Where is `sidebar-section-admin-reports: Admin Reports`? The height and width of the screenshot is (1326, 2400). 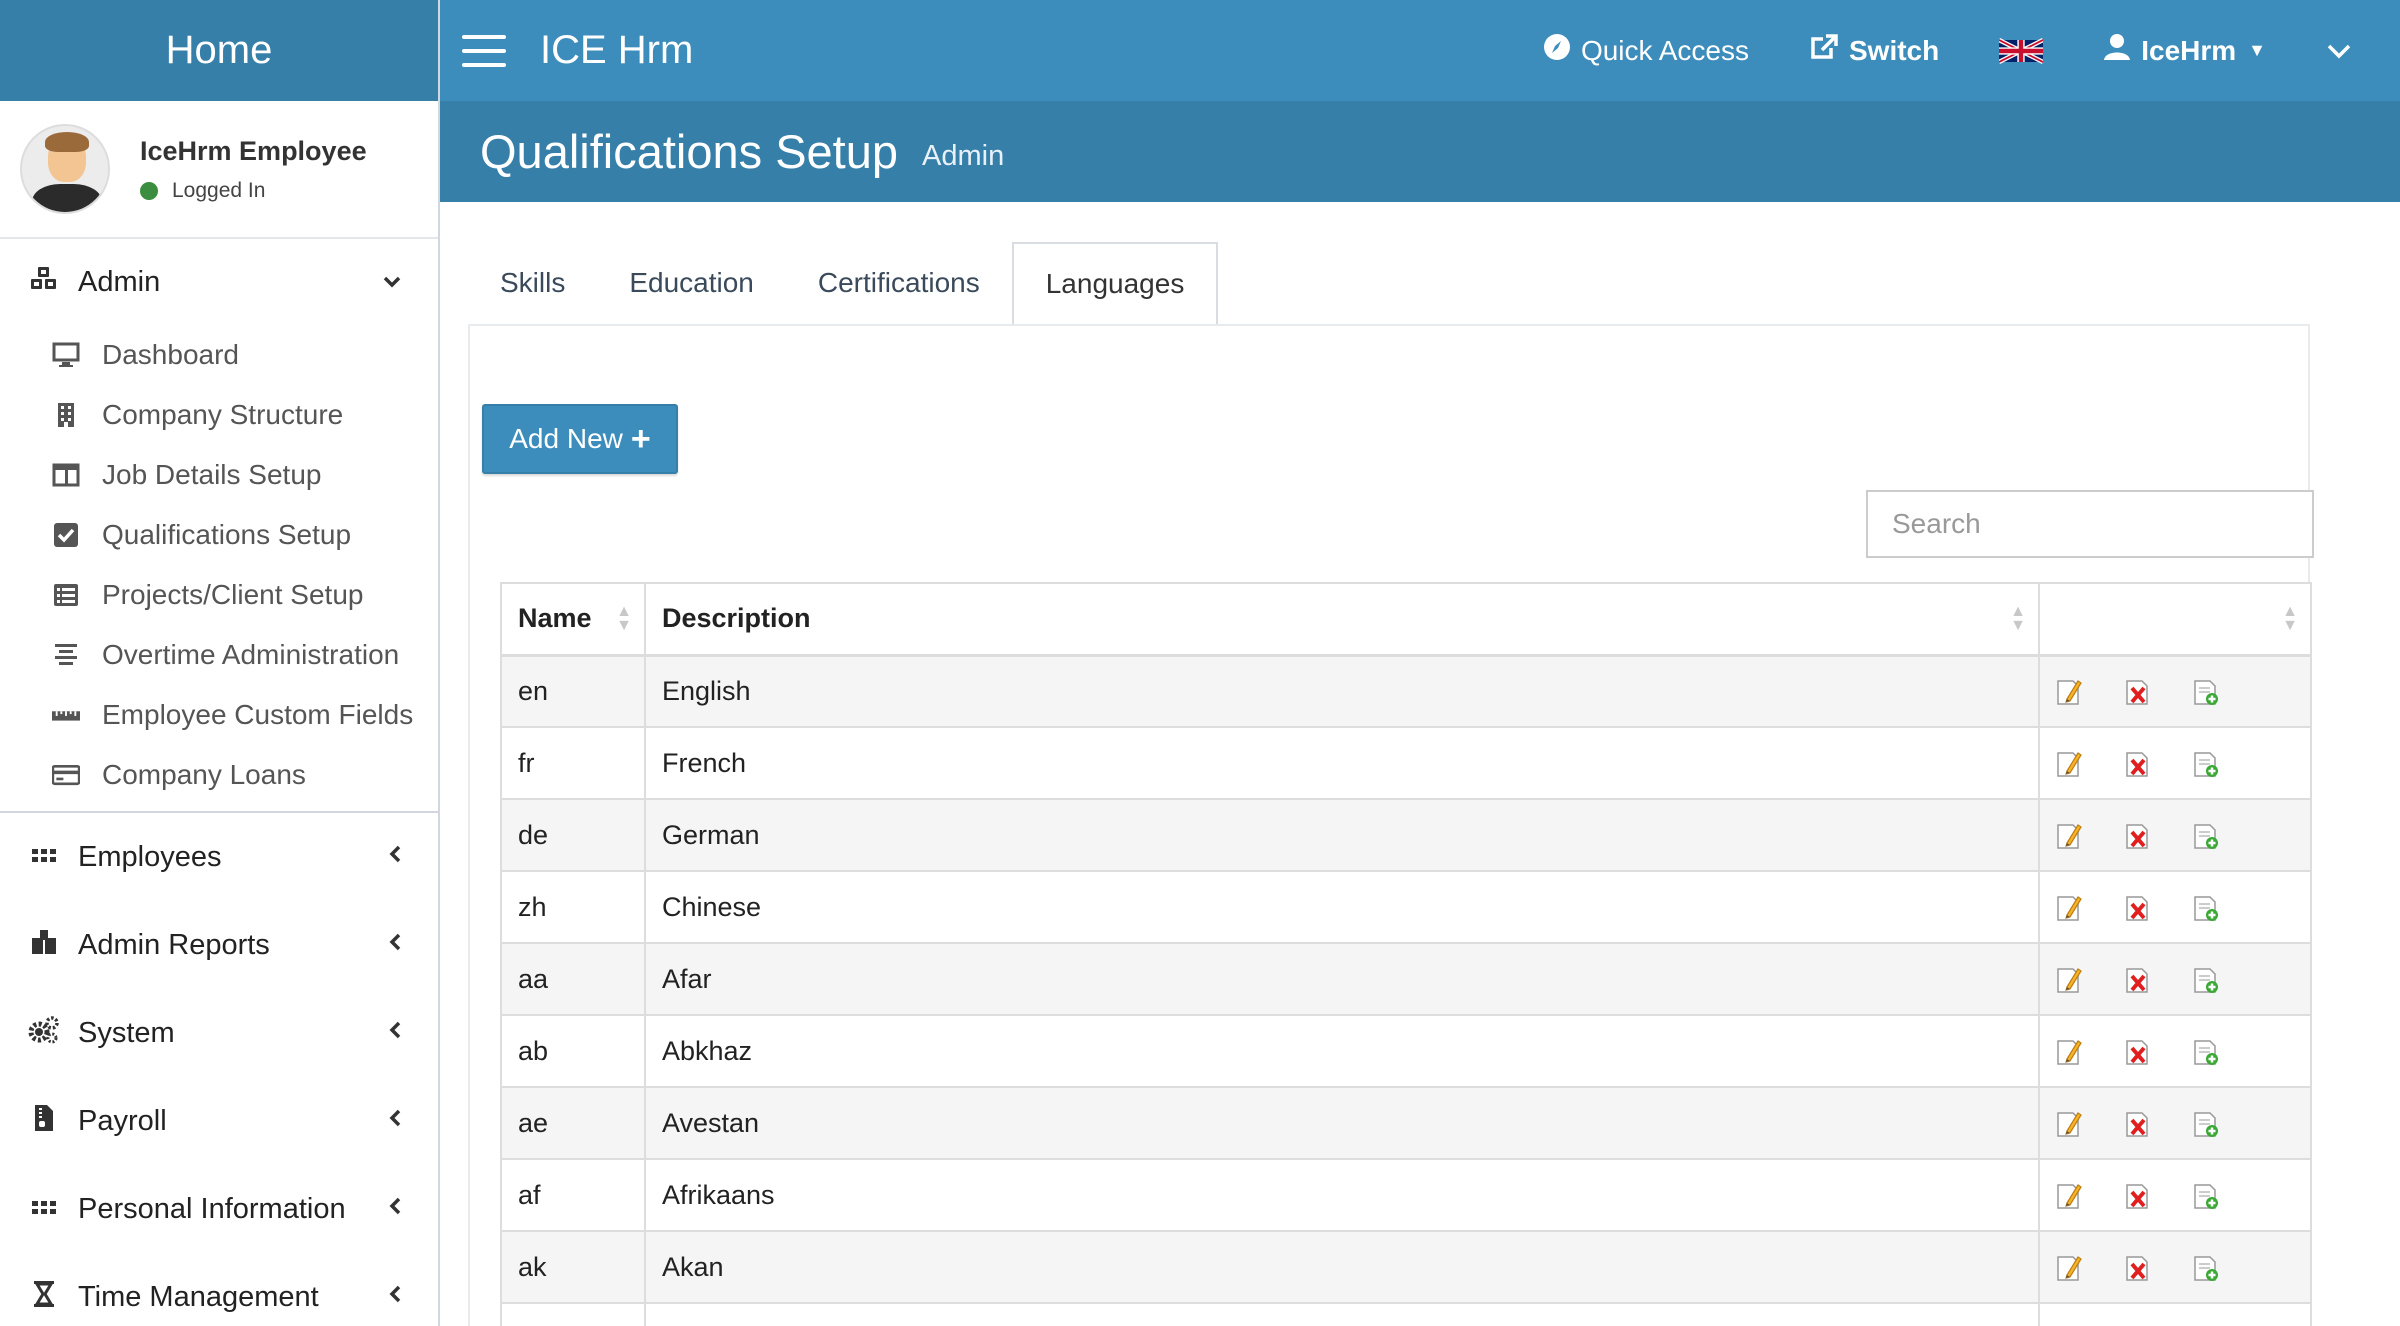 sidebar-section-admin-reports: Admin Reports is located at coordinates (219, 945).